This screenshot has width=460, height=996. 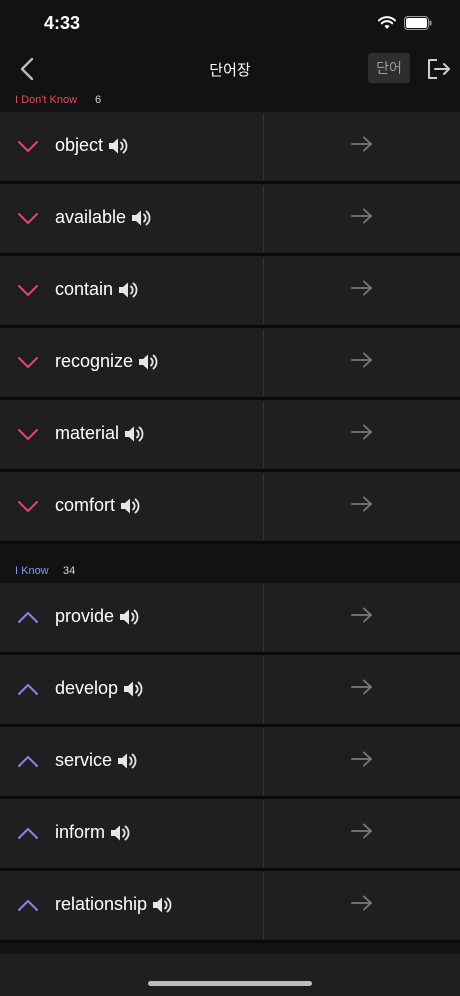 I want to click on list-item: available, so click(x=230, y=220).